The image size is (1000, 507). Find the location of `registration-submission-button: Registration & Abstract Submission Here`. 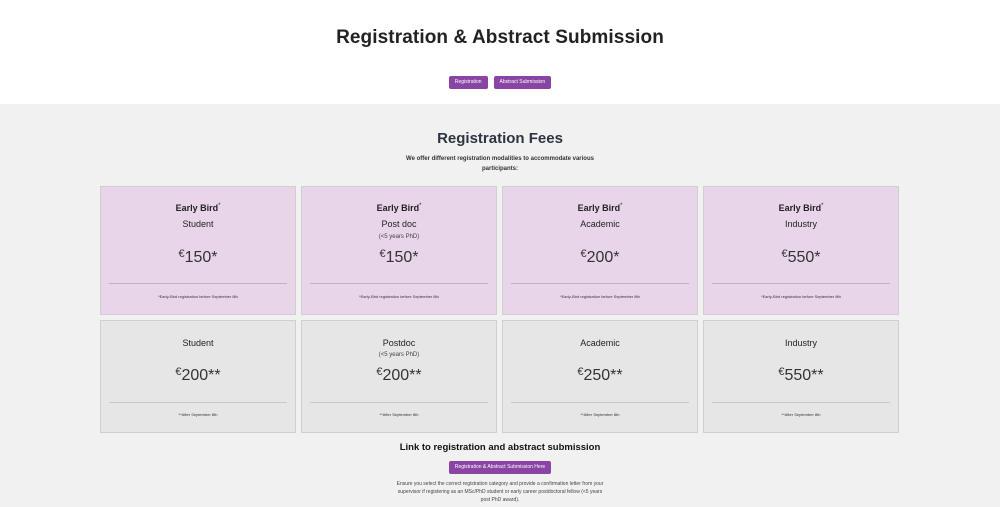

registration-submission-button: Registration & Abstract Submission Here is located at coordinates (500, 467).